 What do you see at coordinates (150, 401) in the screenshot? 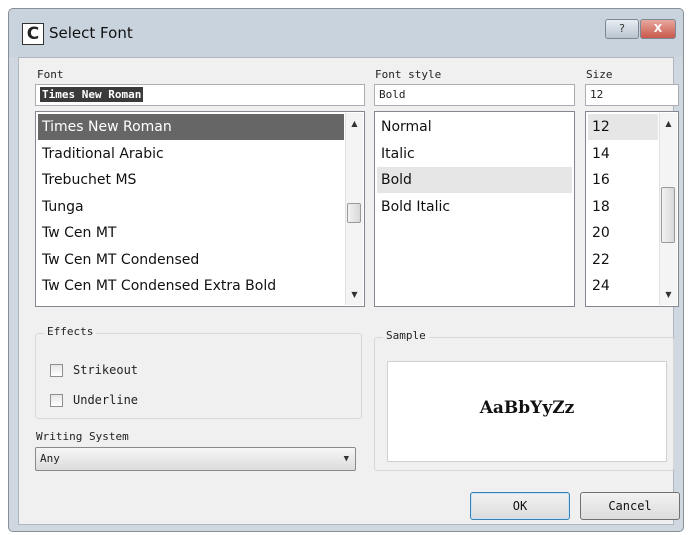
I see `underline-option: Underline` at bounding box center [150, 401].